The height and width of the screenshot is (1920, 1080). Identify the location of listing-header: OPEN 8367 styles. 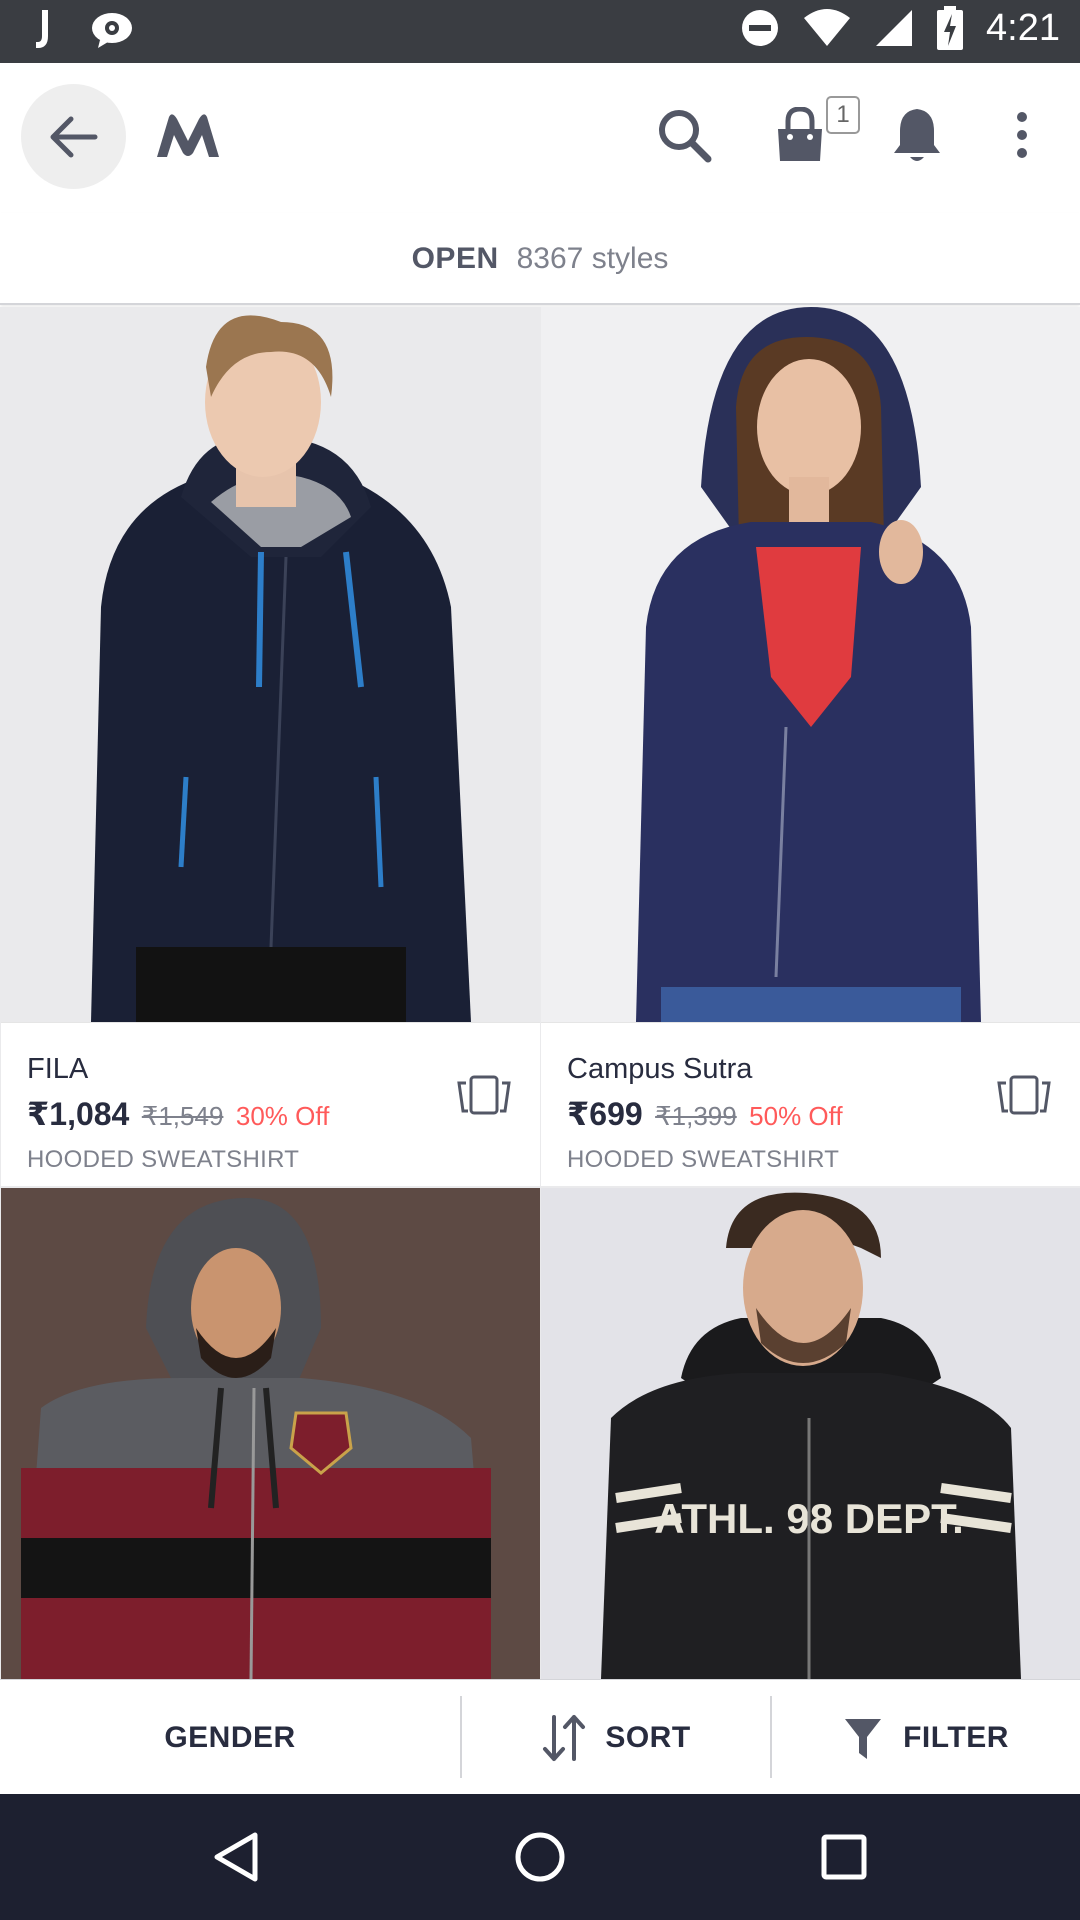
(540, 259).